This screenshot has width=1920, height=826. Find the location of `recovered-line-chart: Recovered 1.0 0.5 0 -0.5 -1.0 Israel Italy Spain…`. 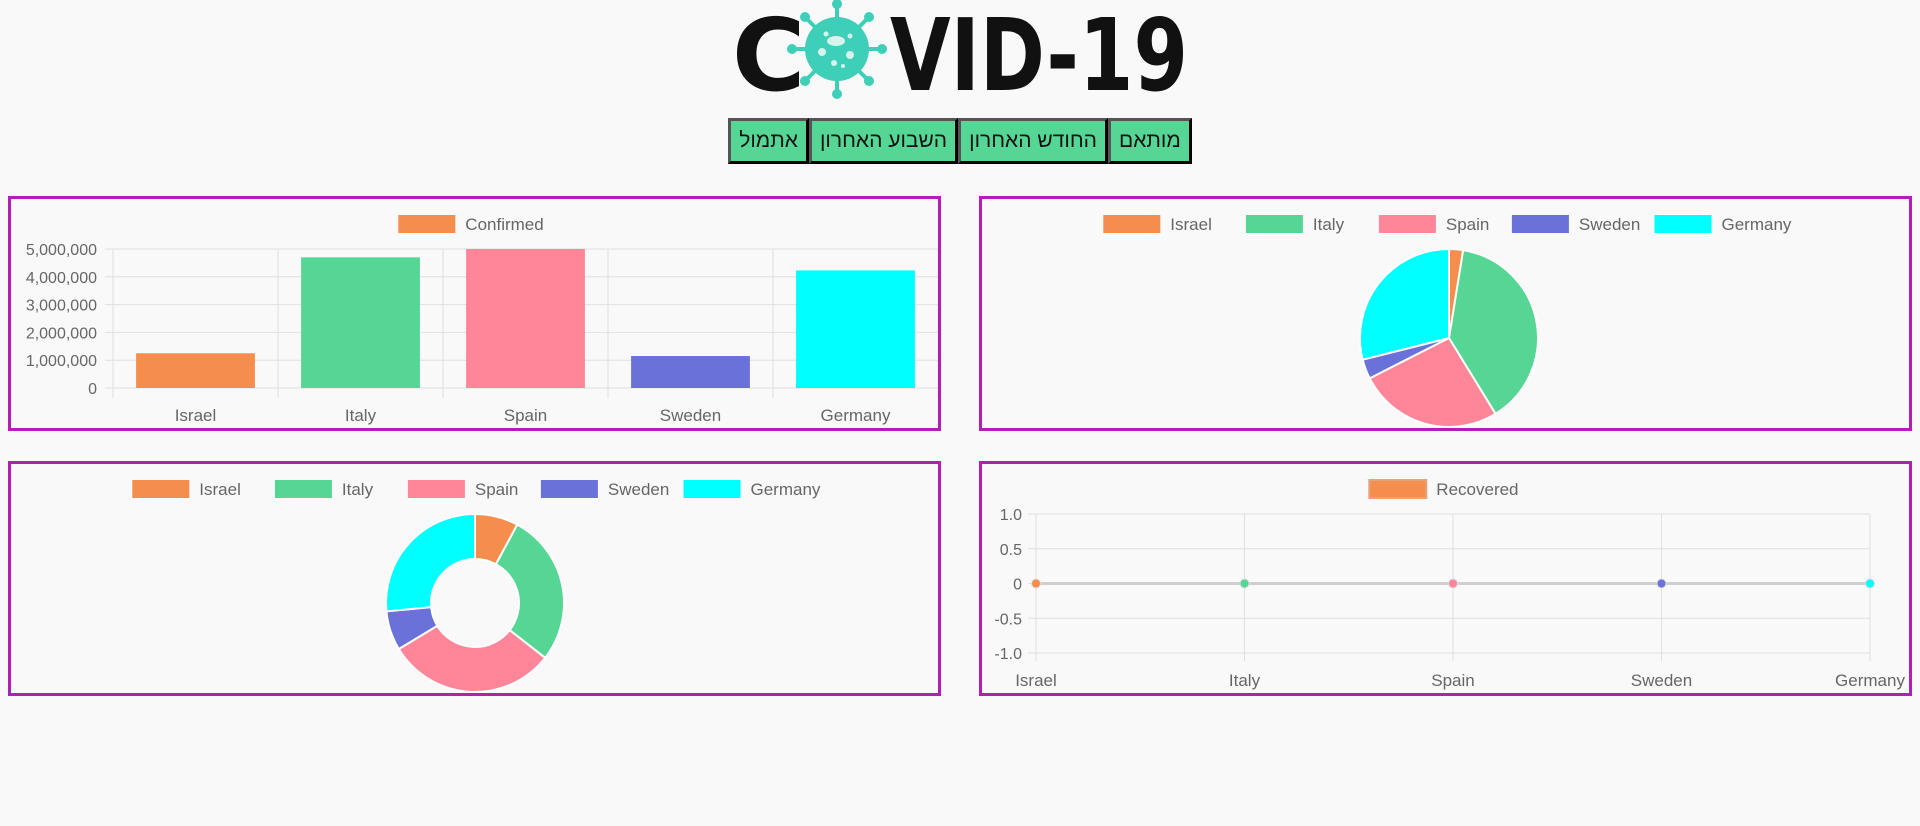

recovered-line-chart: Recovered 1.0 0.5 0 -0.5 -1.0 Israel Italy Spain… is located at coordinates (1449, 584).